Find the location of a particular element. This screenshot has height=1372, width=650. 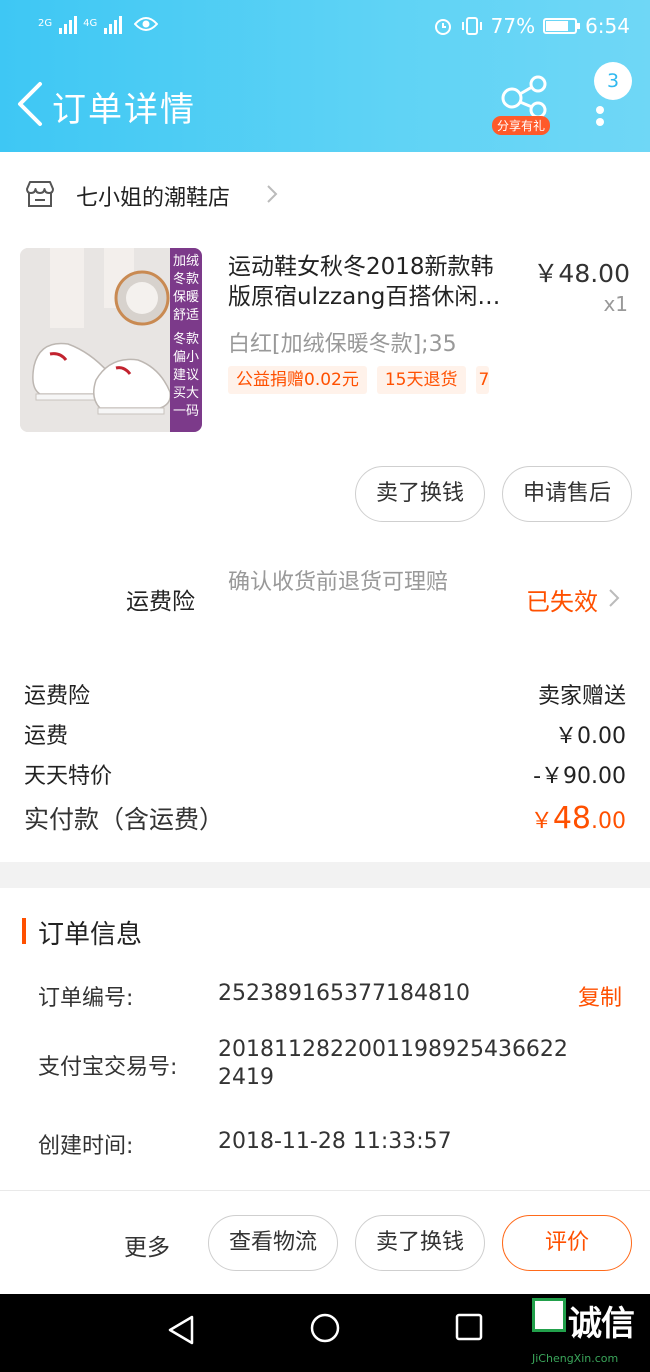

clock: 6:54 is located at coordinates (607, 26).